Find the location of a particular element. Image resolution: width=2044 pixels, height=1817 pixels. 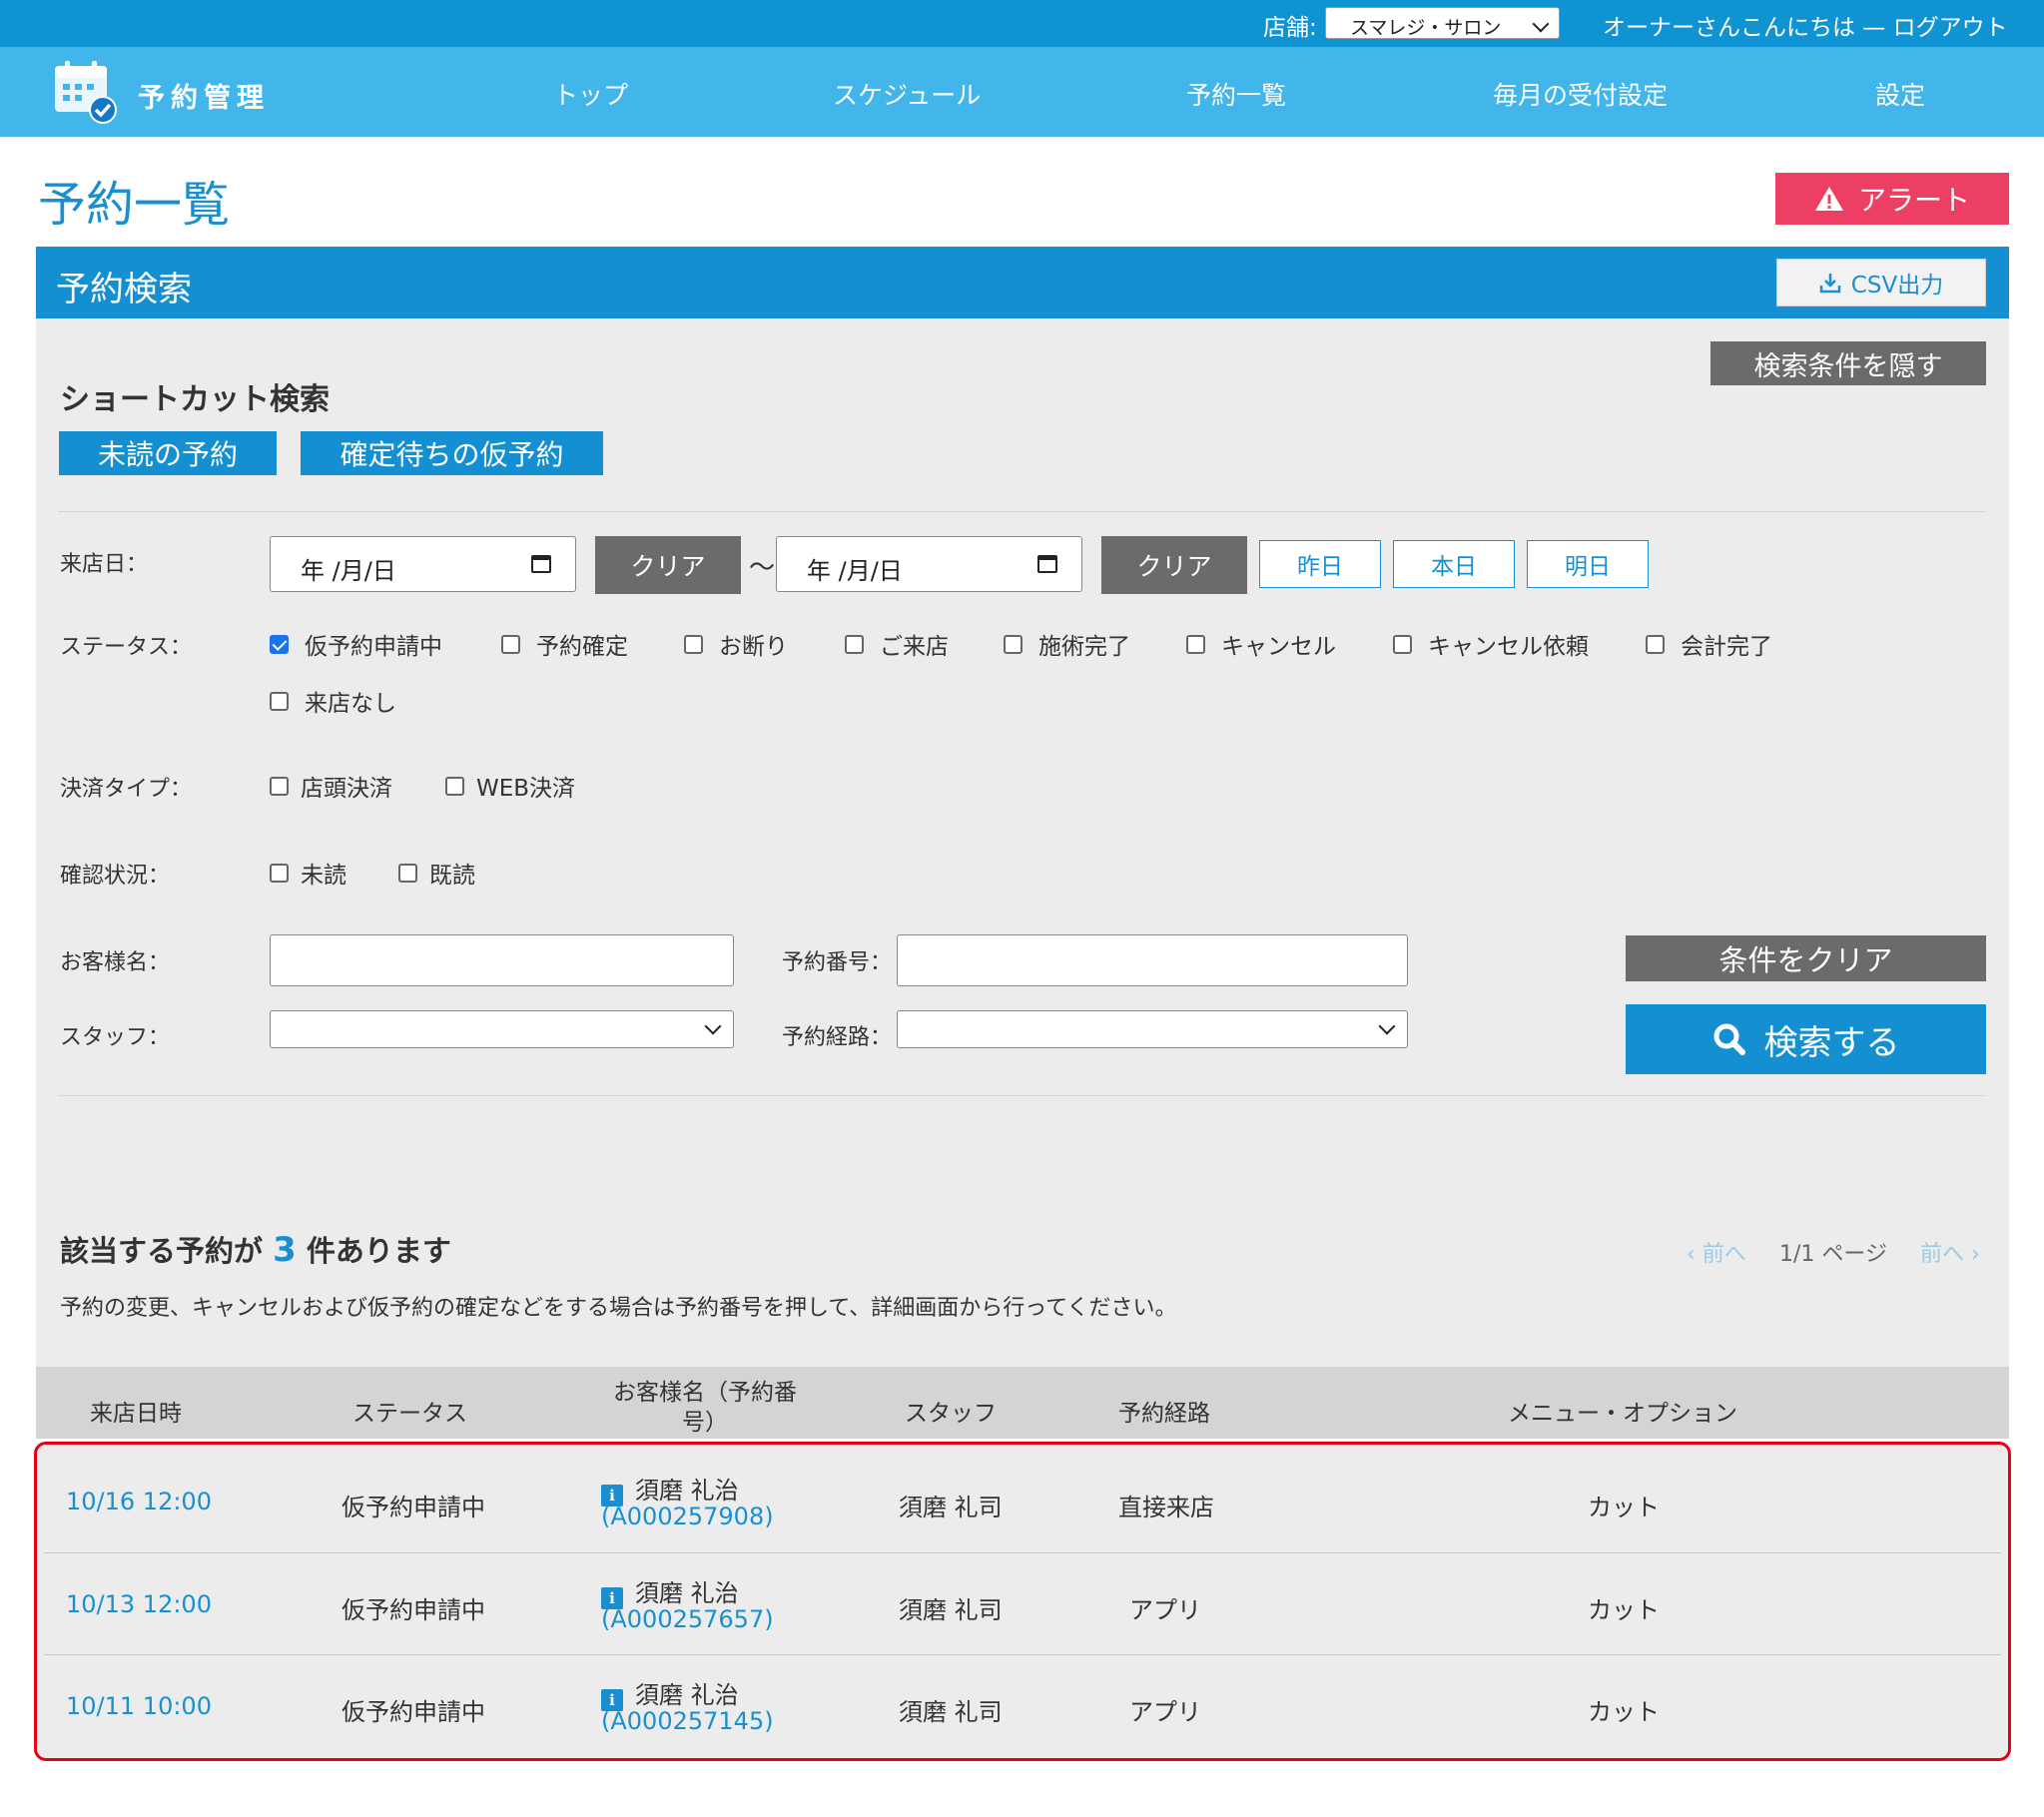

pager-prev-link: ‹ 前へ is located at coordinates (1716, 1252).